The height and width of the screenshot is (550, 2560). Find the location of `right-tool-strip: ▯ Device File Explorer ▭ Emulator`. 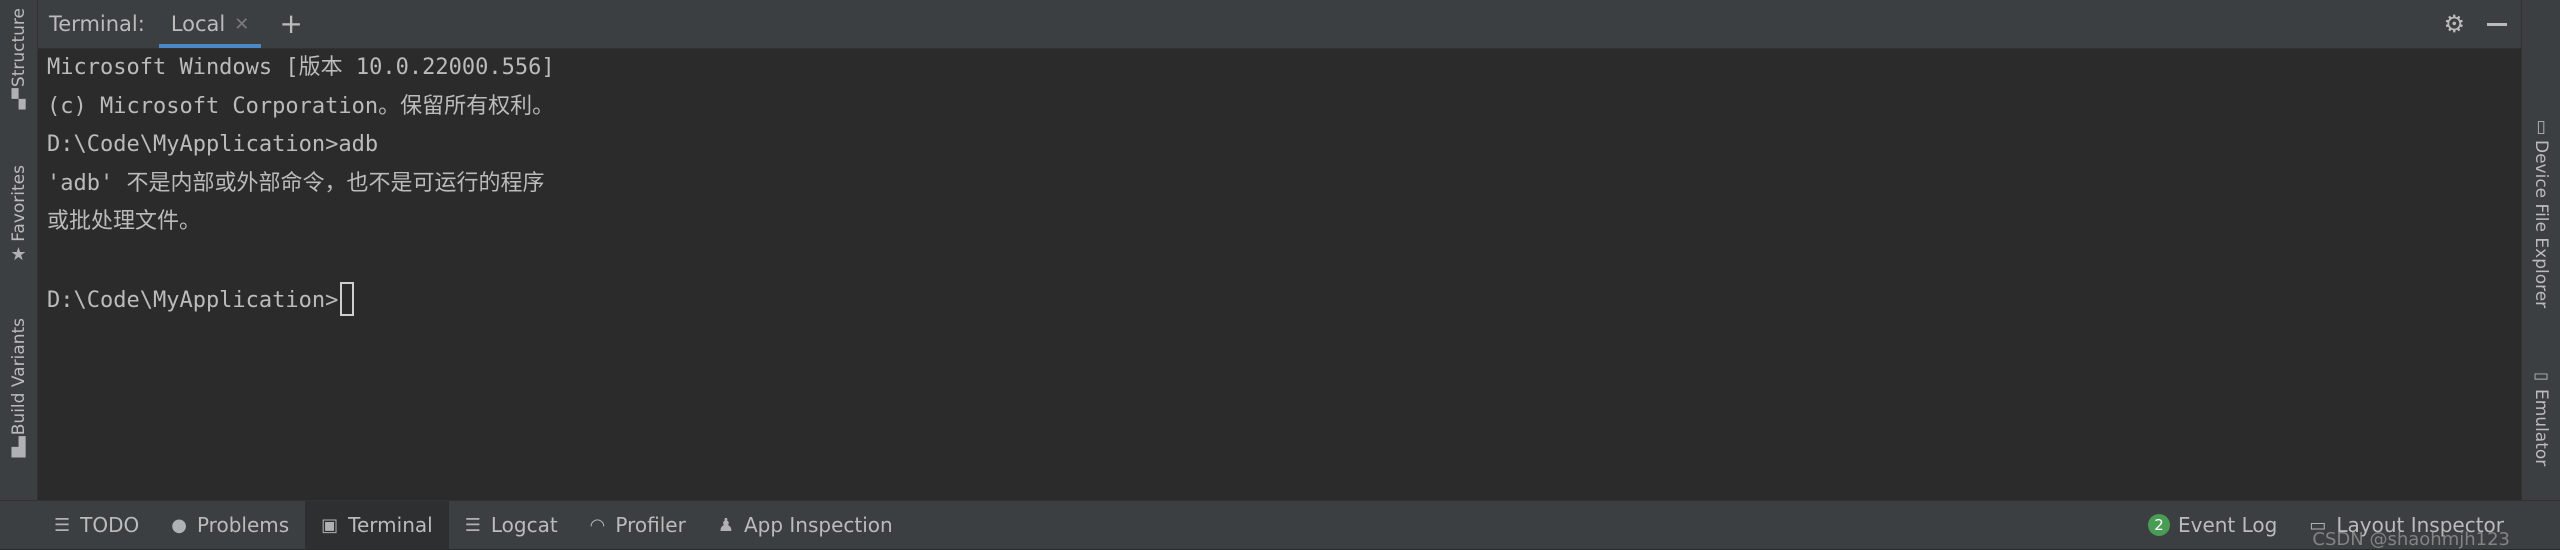

right-tool-strip: ▯ Device File Explorer ▭ Emulator is located at coordinates (2540, 250).